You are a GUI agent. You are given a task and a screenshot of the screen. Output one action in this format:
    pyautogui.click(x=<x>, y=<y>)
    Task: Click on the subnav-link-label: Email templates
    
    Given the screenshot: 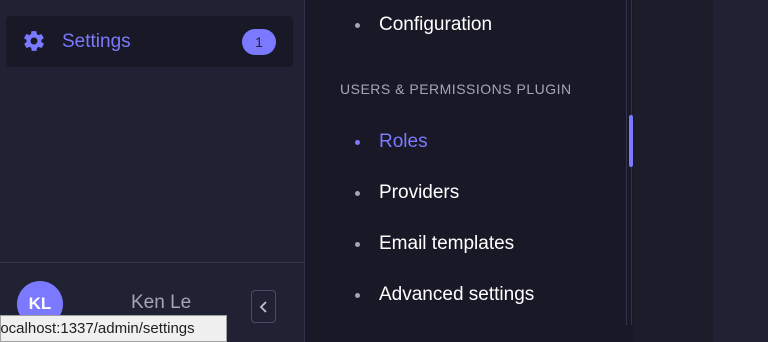 What is the action you would take?
    pyautogui.click(x=447, y=243)
    